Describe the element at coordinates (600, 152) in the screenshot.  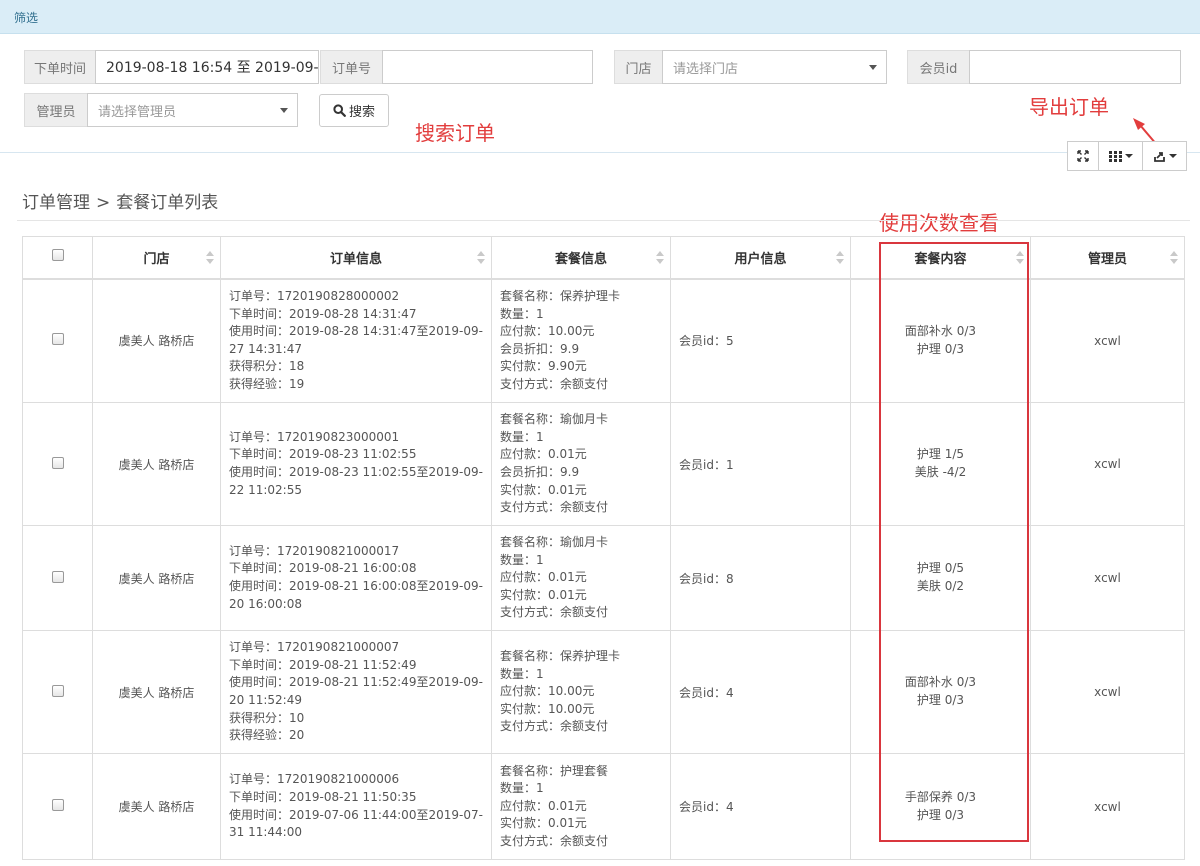
I see `filter-panel-divider` at that location.